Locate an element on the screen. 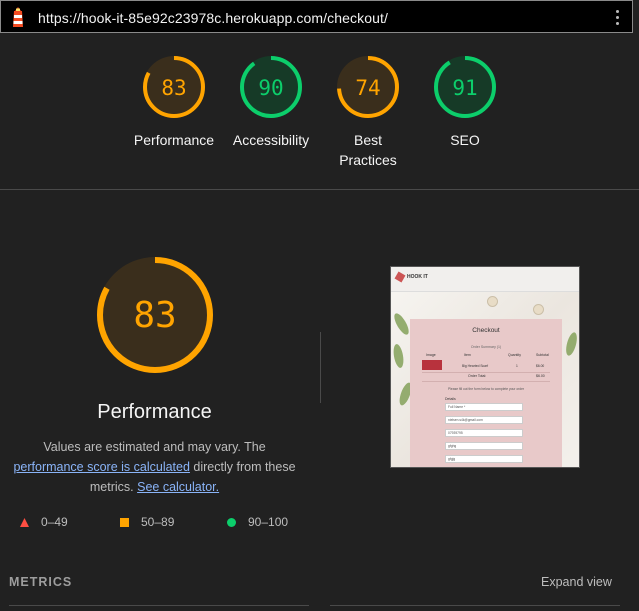 The image size is (639, 611). col-item: Item is located at coordinates (467, 355).